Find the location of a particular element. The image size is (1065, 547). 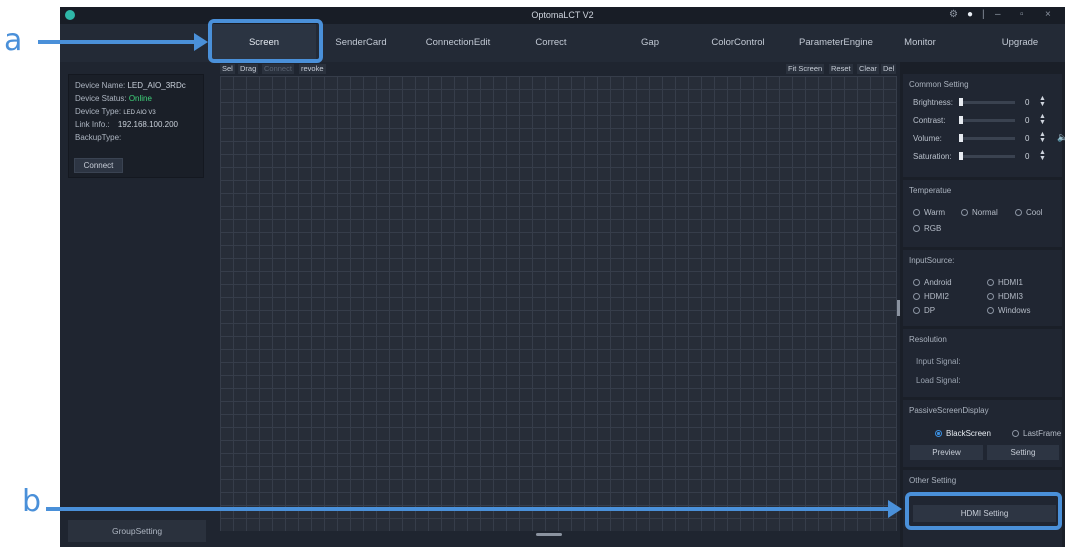

temperature-normal-label: Normal is located at coordinates (985, 212).